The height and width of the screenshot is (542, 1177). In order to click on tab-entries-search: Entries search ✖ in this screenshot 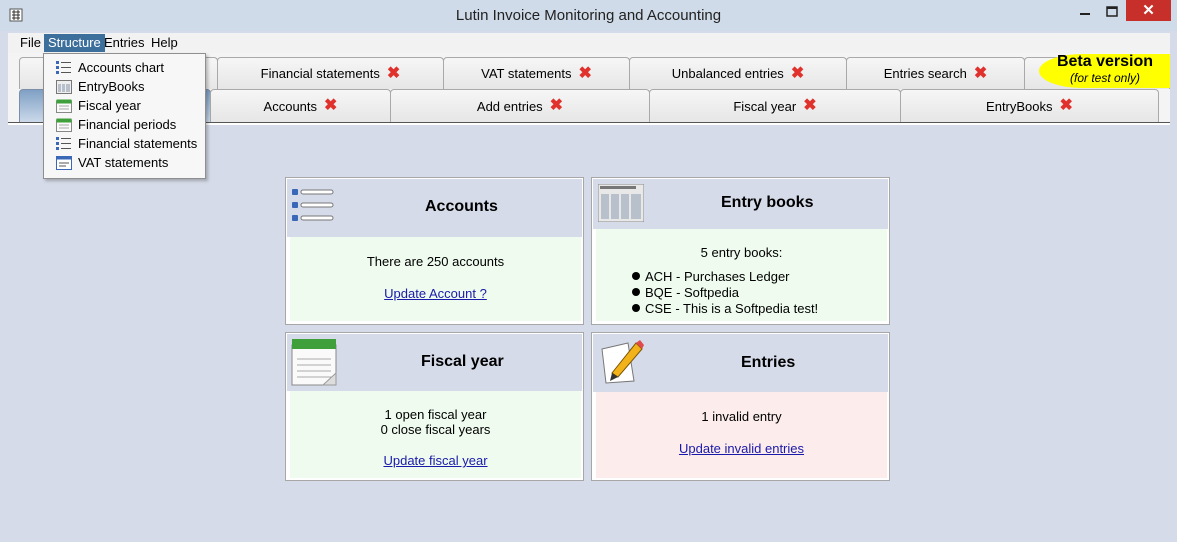, I will do `click(935, 73)`.